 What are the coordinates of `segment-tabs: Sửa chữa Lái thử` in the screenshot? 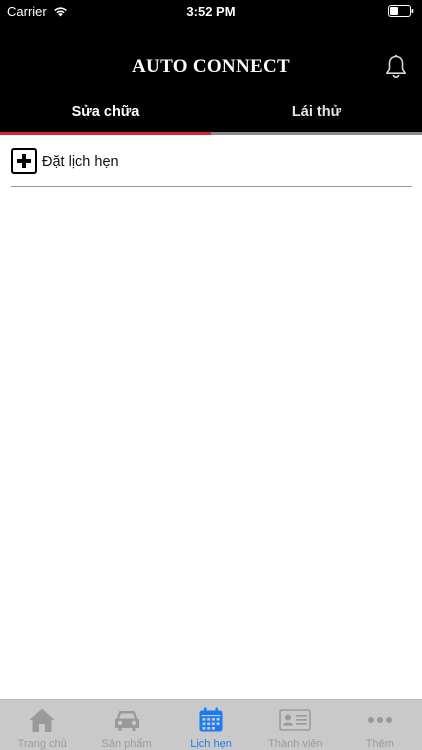 It's located at (211, 113).